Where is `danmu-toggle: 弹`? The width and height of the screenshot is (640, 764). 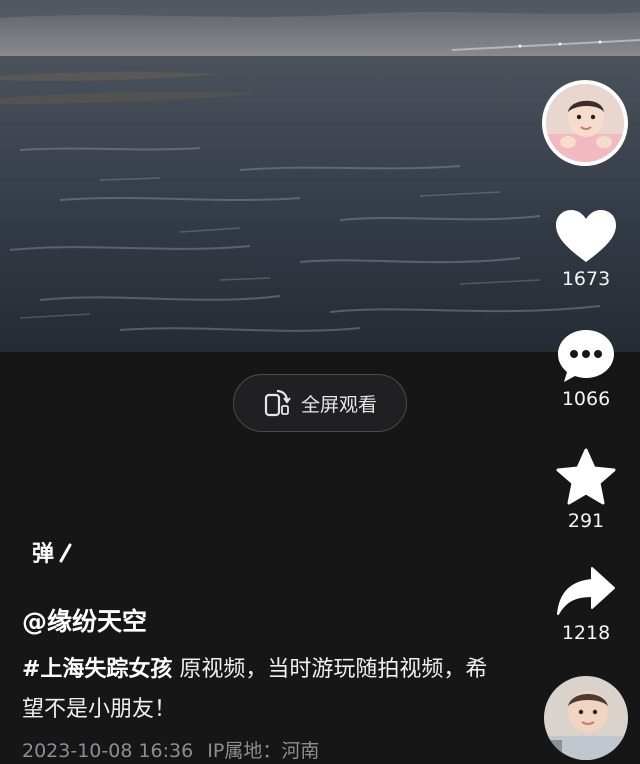 danmu-toggle: 弹 is located at coordinates (52, 552).